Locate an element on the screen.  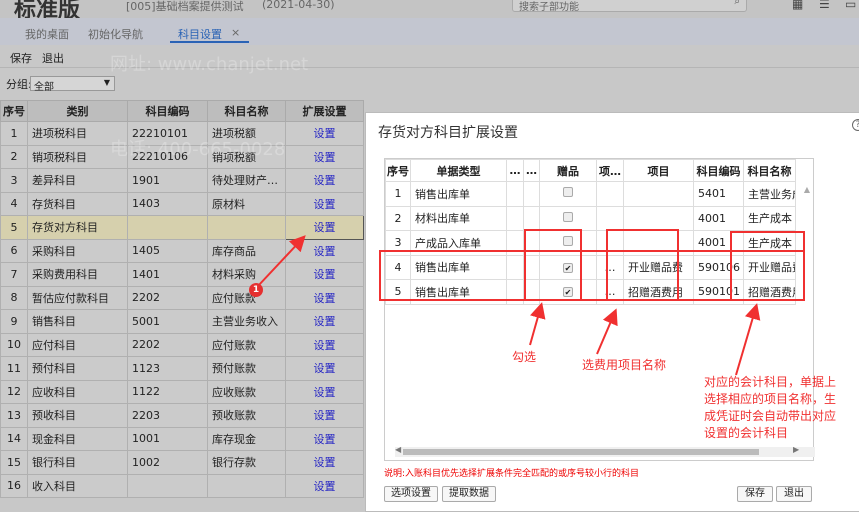
table-row: 6 采购科目 1405 库存商品 设置 is located at coordinates (182, 250).